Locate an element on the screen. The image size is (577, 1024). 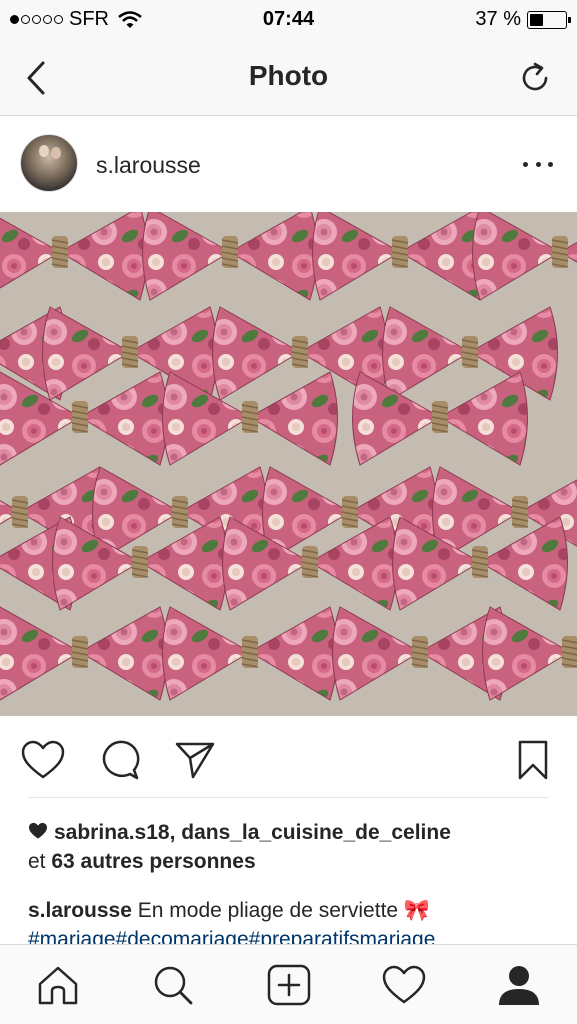
tab-add is located at coordinates (289, 985).